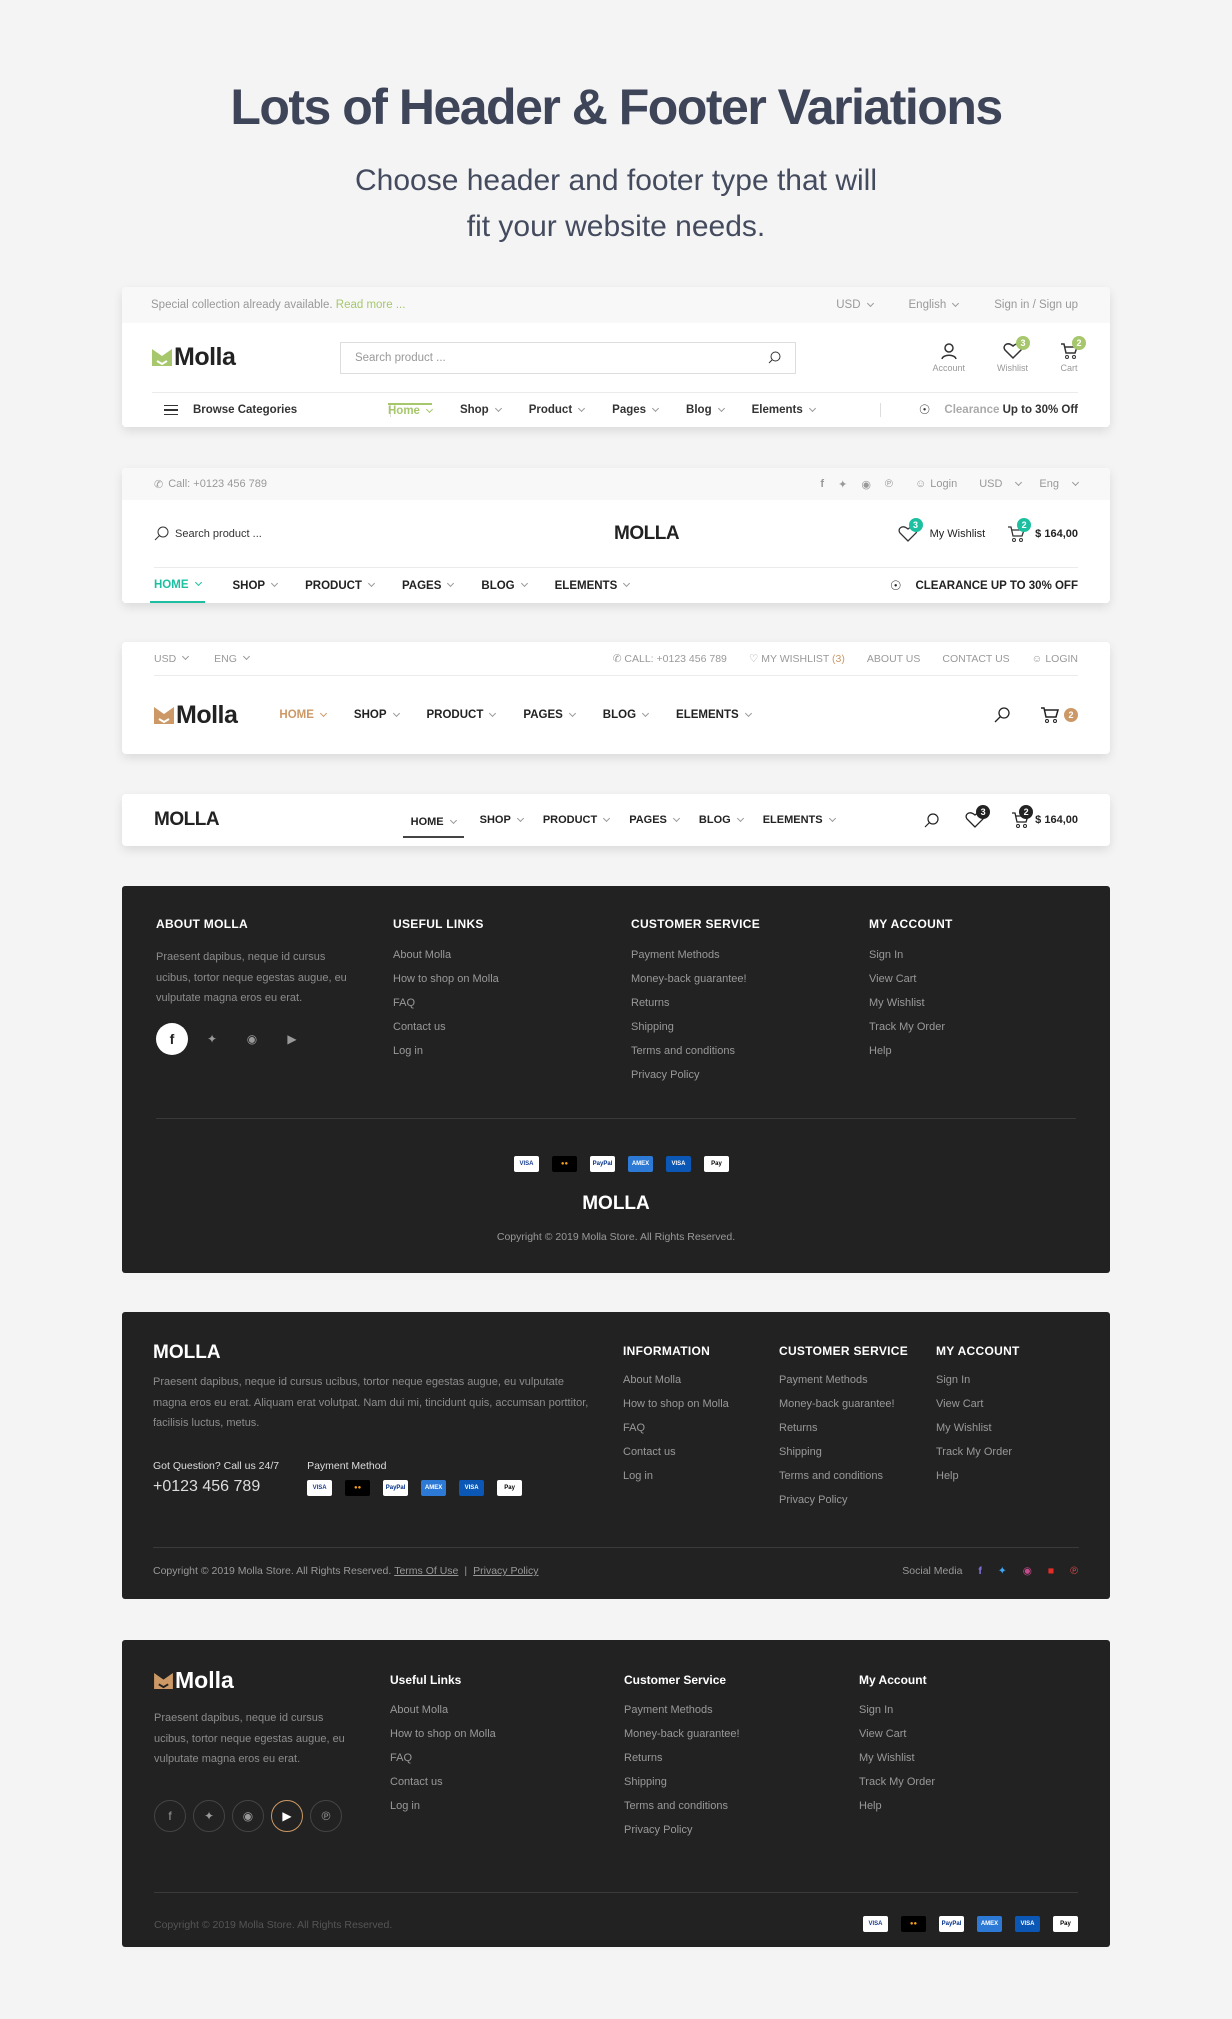 This screenshot has height=2019, width=1232. What do you see at coordinates (1051, 1571) in the screenshot?
I see `youtube-icon: ■` at bounding box center [1051, 1571].